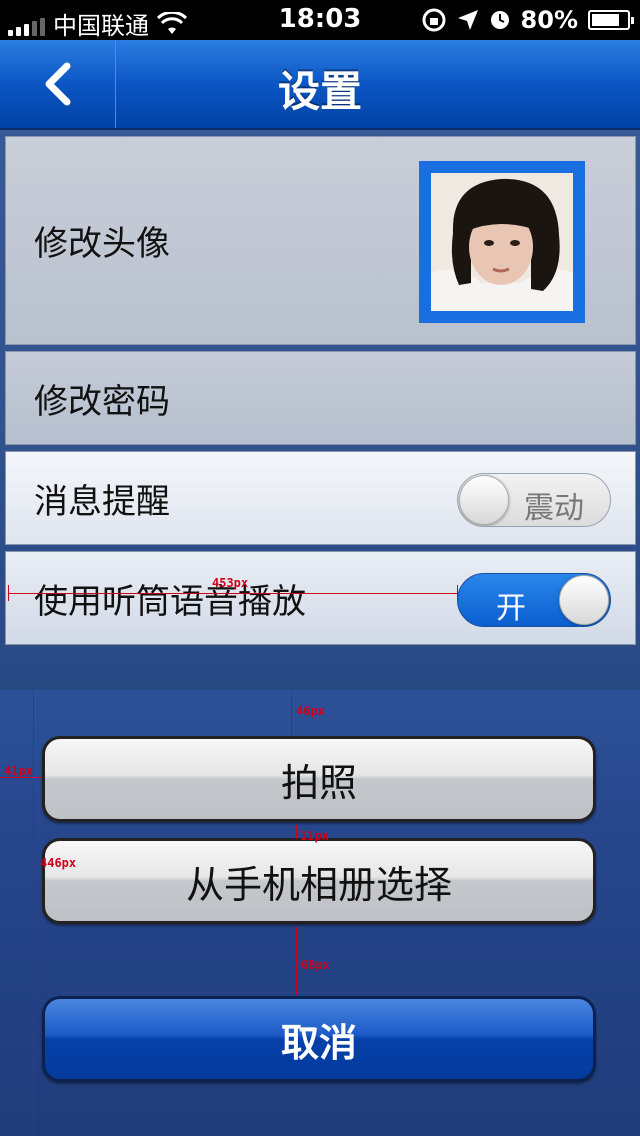 This screenshot has height=1136, width=640. What do you see at coordinates (320, 498) in the screenshot?
I see `settings-row-notification: 消息提醒 震动` at bounding box center [320, 498].